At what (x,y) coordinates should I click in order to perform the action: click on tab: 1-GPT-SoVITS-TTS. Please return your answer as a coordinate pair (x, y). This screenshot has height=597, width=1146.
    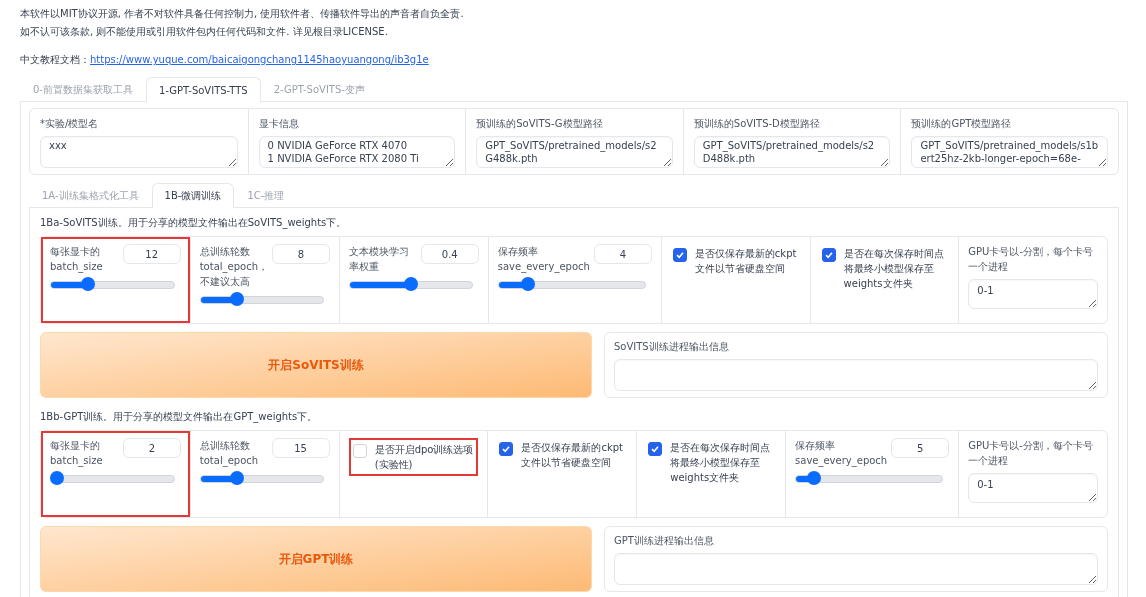
    Looking at the image, I should click on (203, 89).